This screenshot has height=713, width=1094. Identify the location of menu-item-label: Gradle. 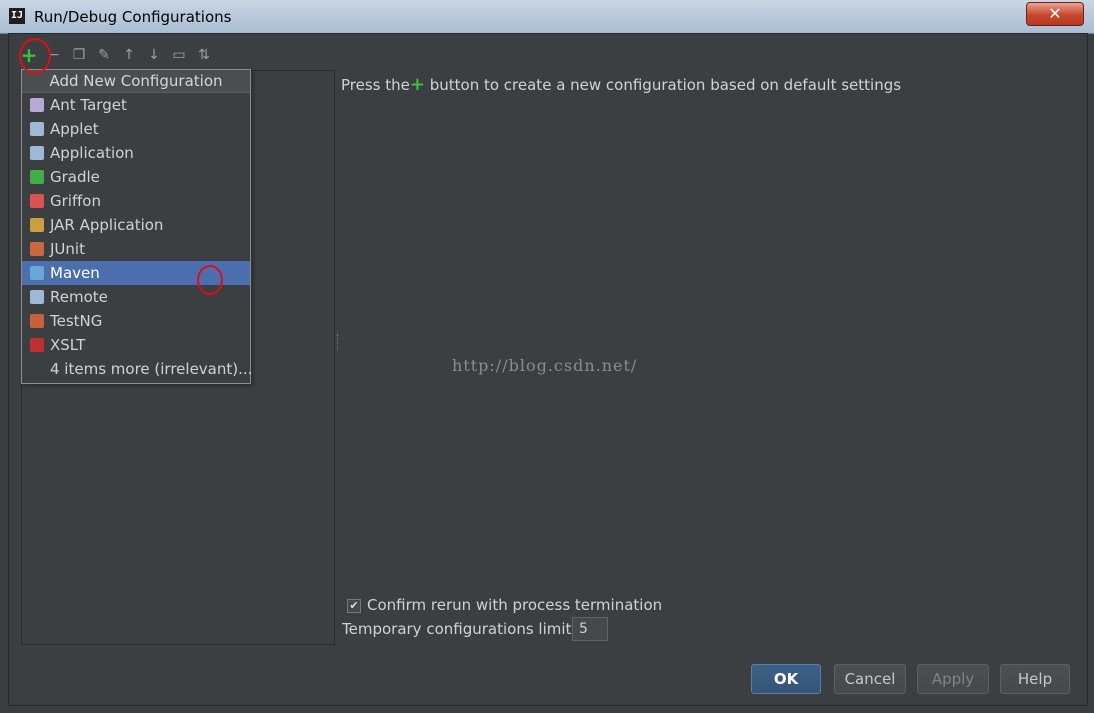
(75, 177).